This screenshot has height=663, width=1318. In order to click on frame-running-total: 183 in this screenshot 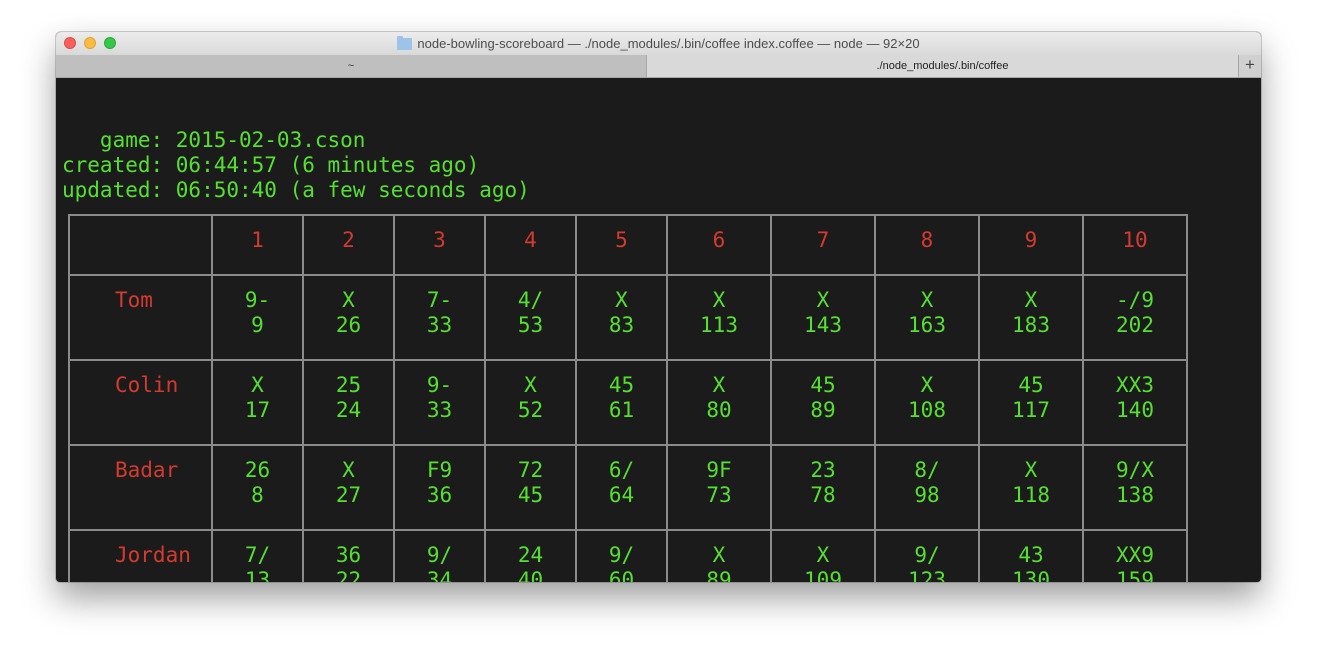, I will do `click(1031, 325)`.